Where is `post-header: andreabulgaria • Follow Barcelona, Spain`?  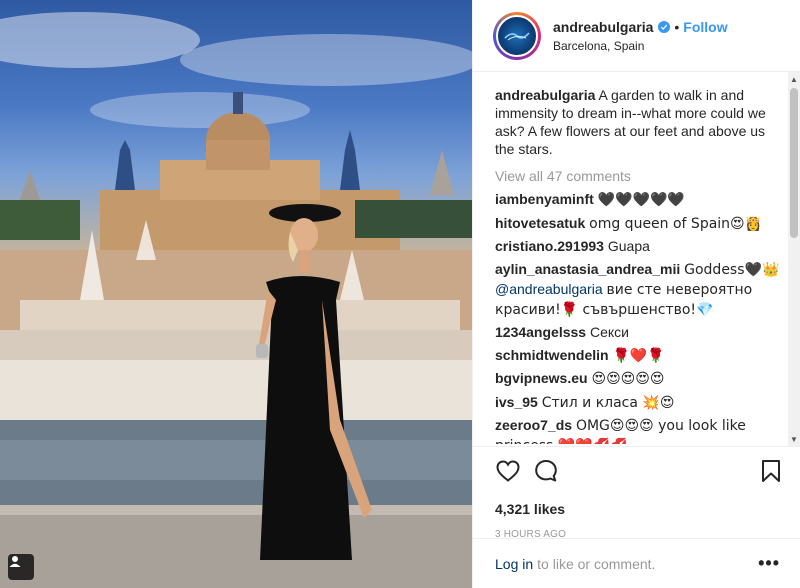
post-header: andreabulgaria • Follow Barcelona, Spain is located at coordinates (636, 36).